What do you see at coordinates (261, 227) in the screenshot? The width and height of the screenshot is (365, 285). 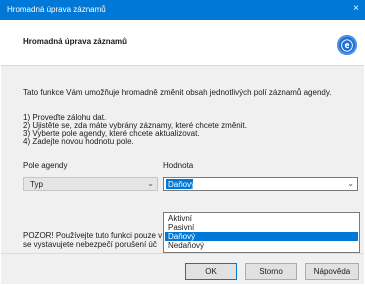 I see `dropdown-option: Pasivní` at bounding box center [261, 227].